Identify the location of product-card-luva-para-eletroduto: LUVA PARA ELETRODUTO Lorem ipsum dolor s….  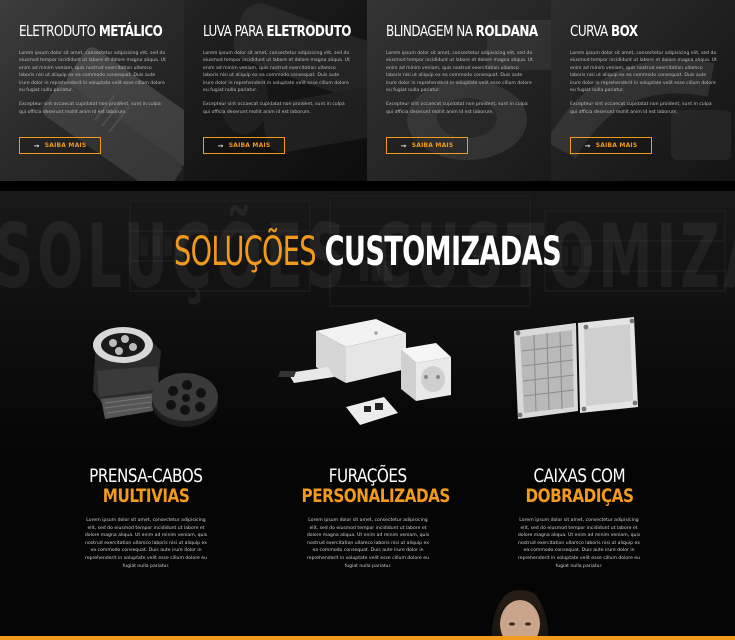
(275, 90).